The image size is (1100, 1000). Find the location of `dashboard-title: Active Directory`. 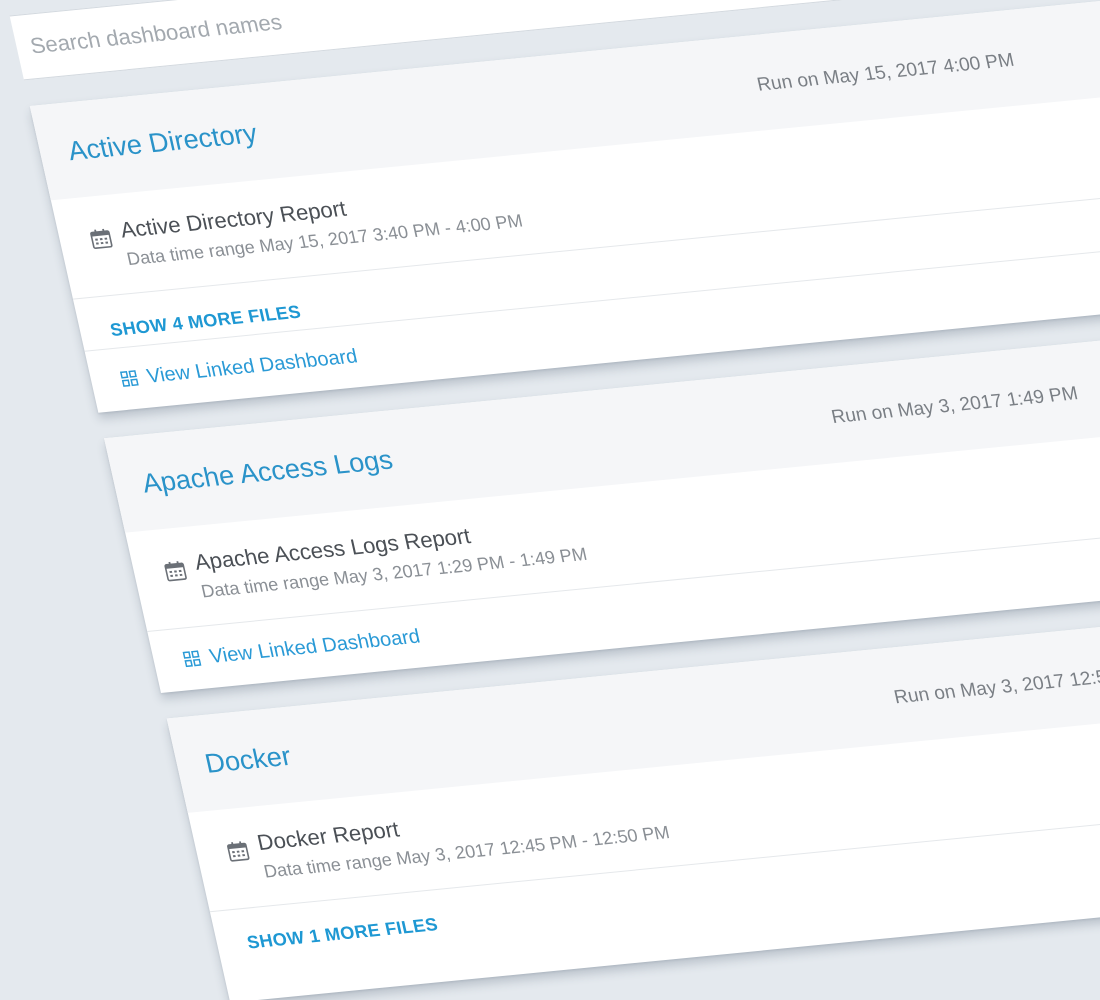

dashboard-title: Active Directory is located at coordinates (162, 142).